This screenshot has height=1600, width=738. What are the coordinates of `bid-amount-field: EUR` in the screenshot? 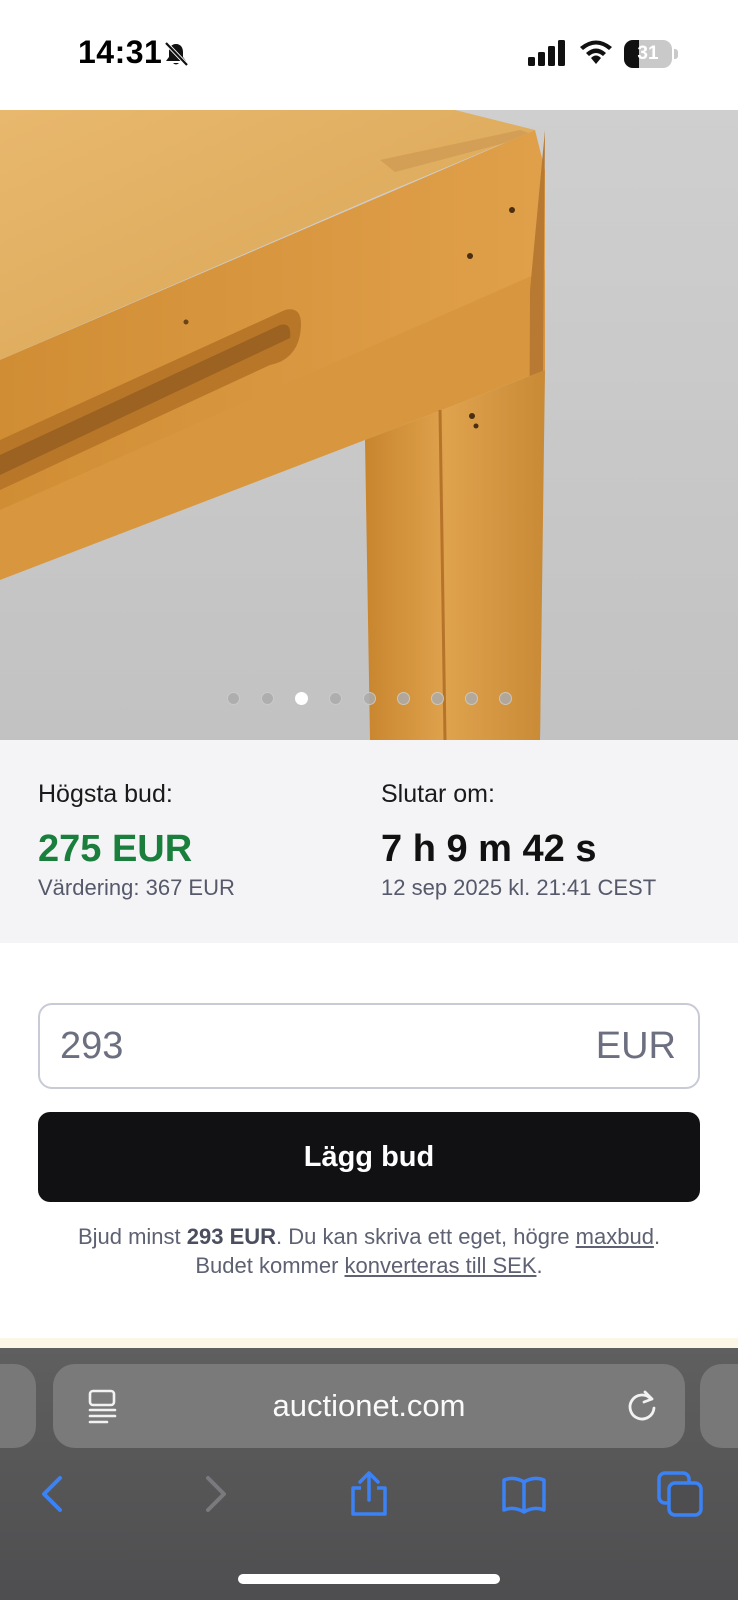 It's located at (369, 1046).